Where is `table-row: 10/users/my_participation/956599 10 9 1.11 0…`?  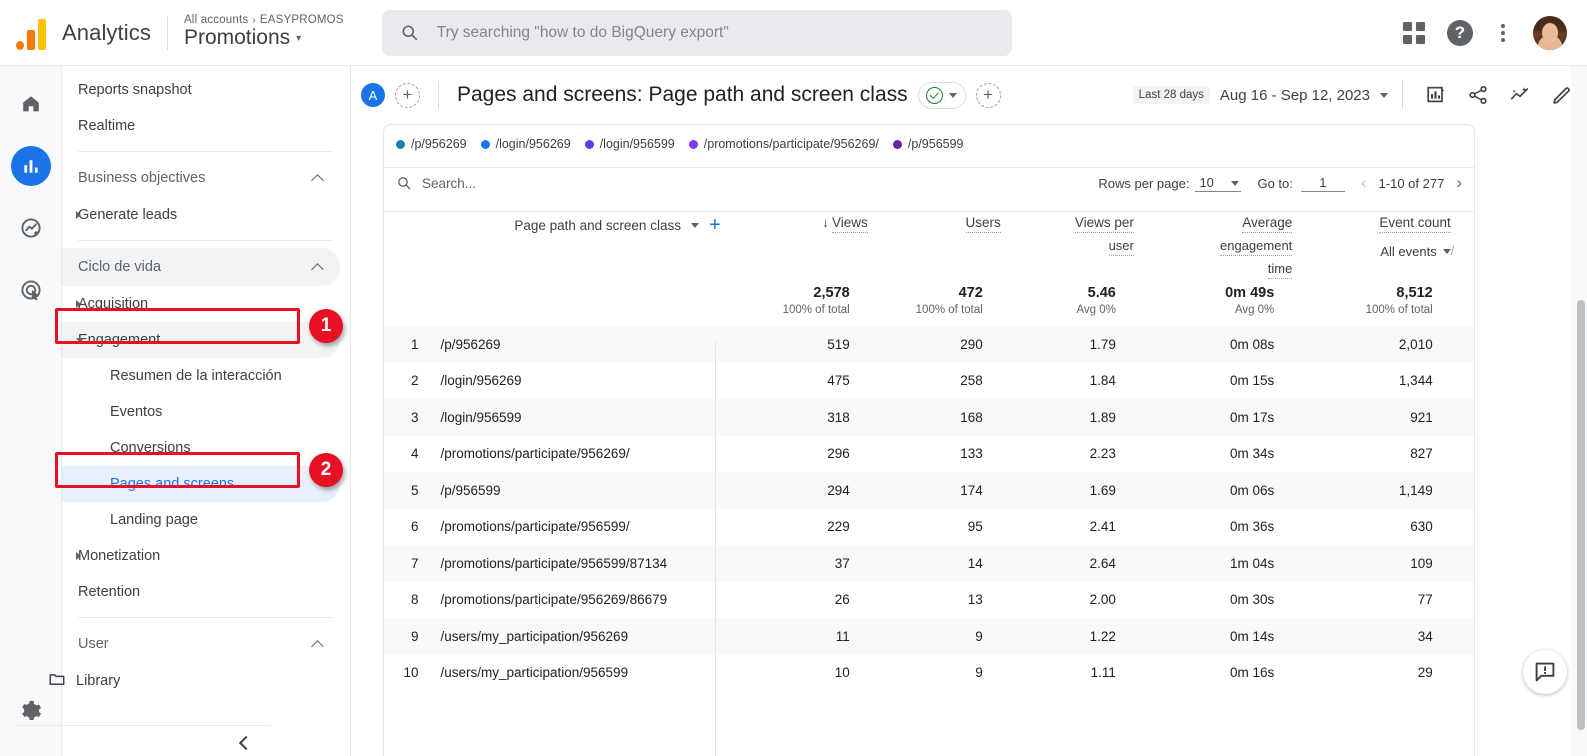
table-row: 10/users/my_participation/956599 10 9 1.11 0… is located at coordinates (929, 673).